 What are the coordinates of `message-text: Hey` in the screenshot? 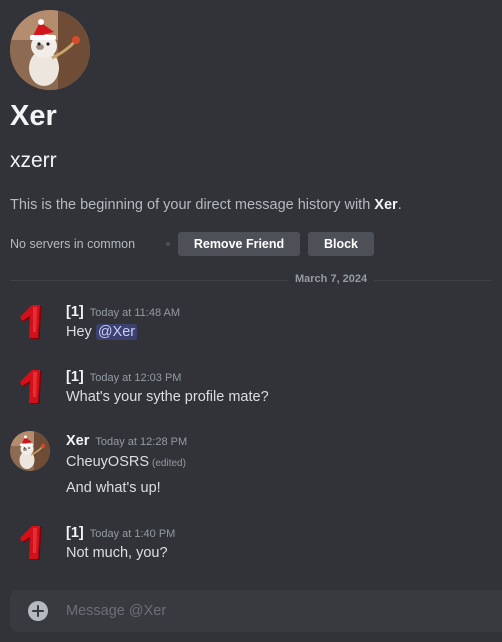 It's located at (81, 332).